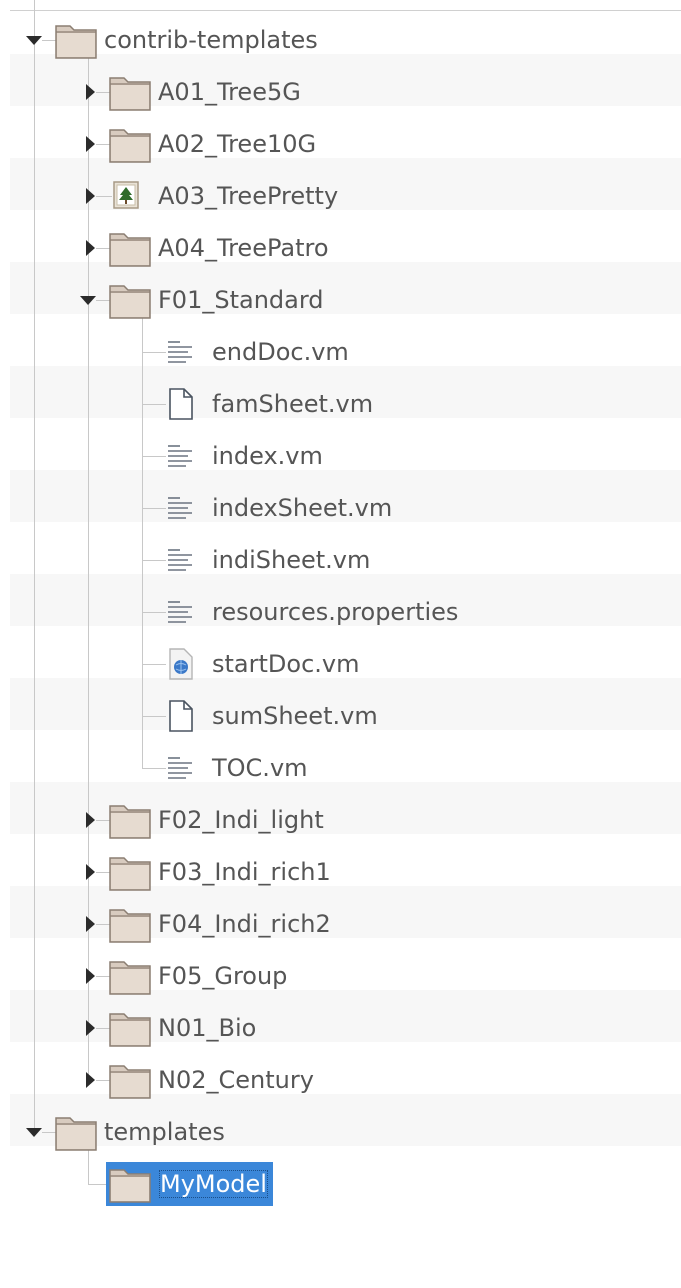 Image resolution: width=681 pixels, height=1288 pixels. I want to click on tree-node-label-f05-group: F05_Group, so click(222, 976).